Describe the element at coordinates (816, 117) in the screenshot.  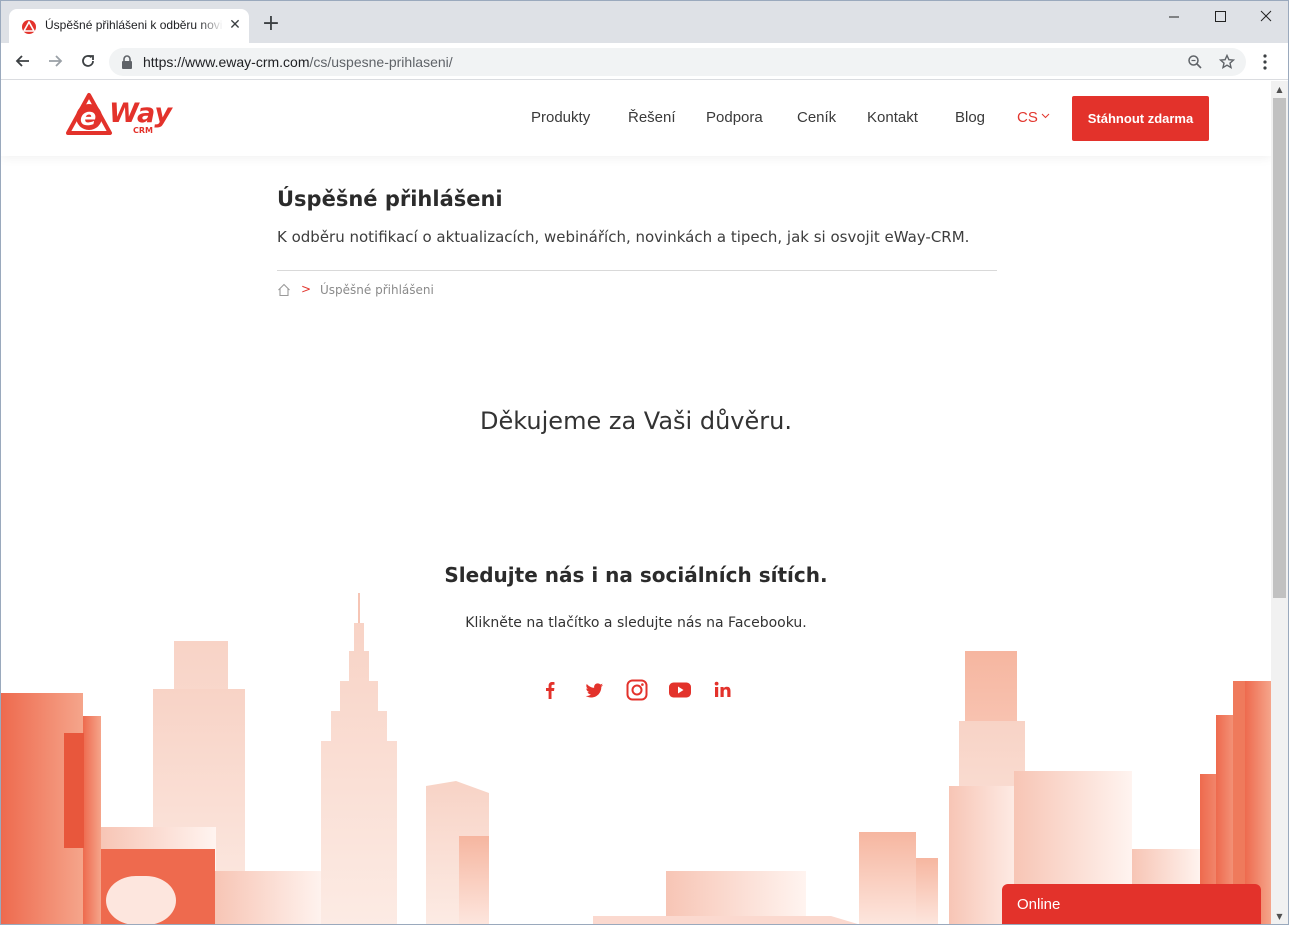
I see `nav-cenik: Ceník` at that location.